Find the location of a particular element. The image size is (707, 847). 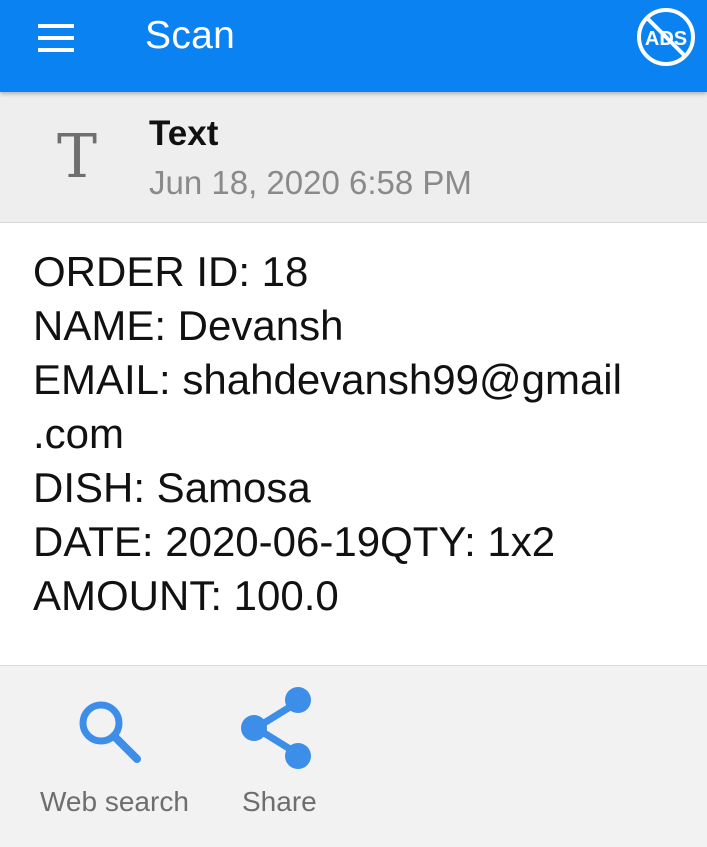

scan-timestamp: Jun 18, 2020 6:58 PM is located at coordinates (310, 182).